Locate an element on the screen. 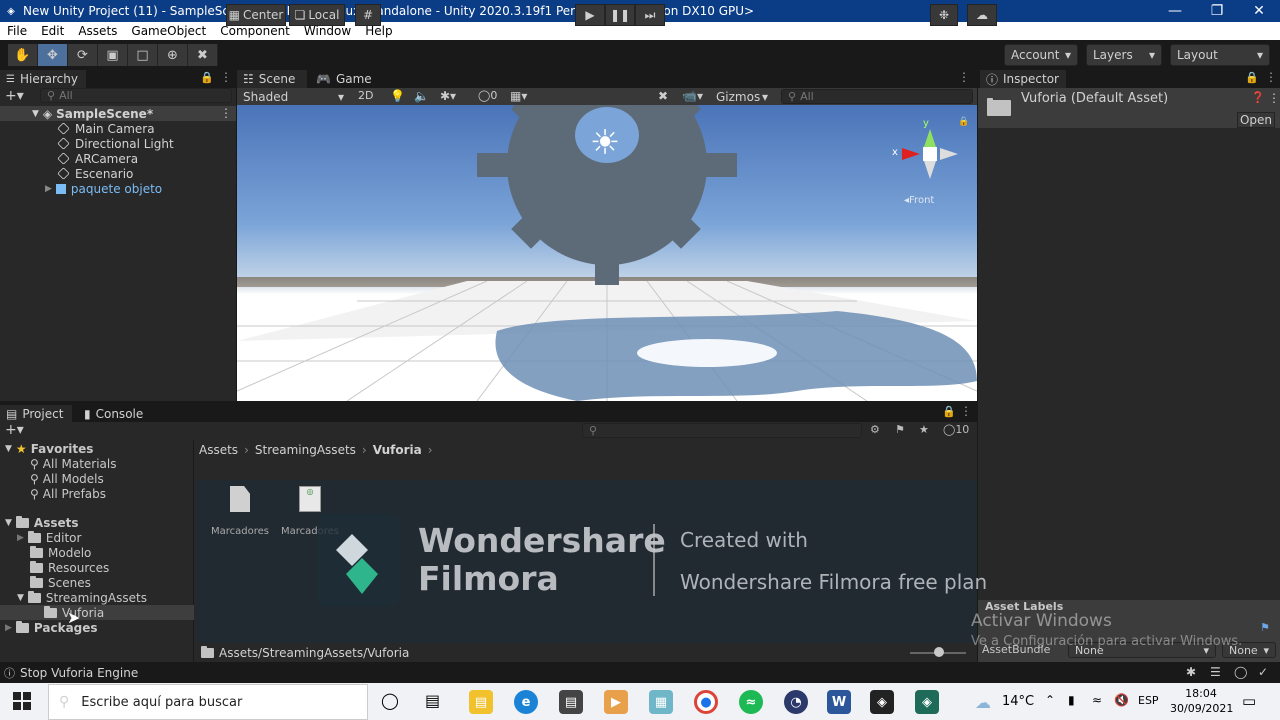 Image resolution: width=1280 pixels, height=720 pixels. debug-icon: ✱ is located at coordinates (1191, 672).